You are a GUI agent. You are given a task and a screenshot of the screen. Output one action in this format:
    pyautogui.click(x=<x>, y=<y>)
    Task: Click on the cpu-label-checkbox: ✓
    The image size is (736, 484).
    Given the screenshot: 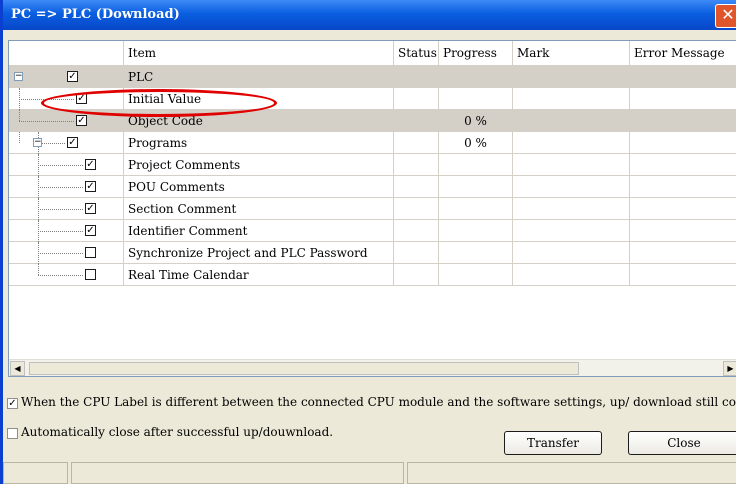 What is the action you would take?
    pyautogui.click(x=12, y=403)
    